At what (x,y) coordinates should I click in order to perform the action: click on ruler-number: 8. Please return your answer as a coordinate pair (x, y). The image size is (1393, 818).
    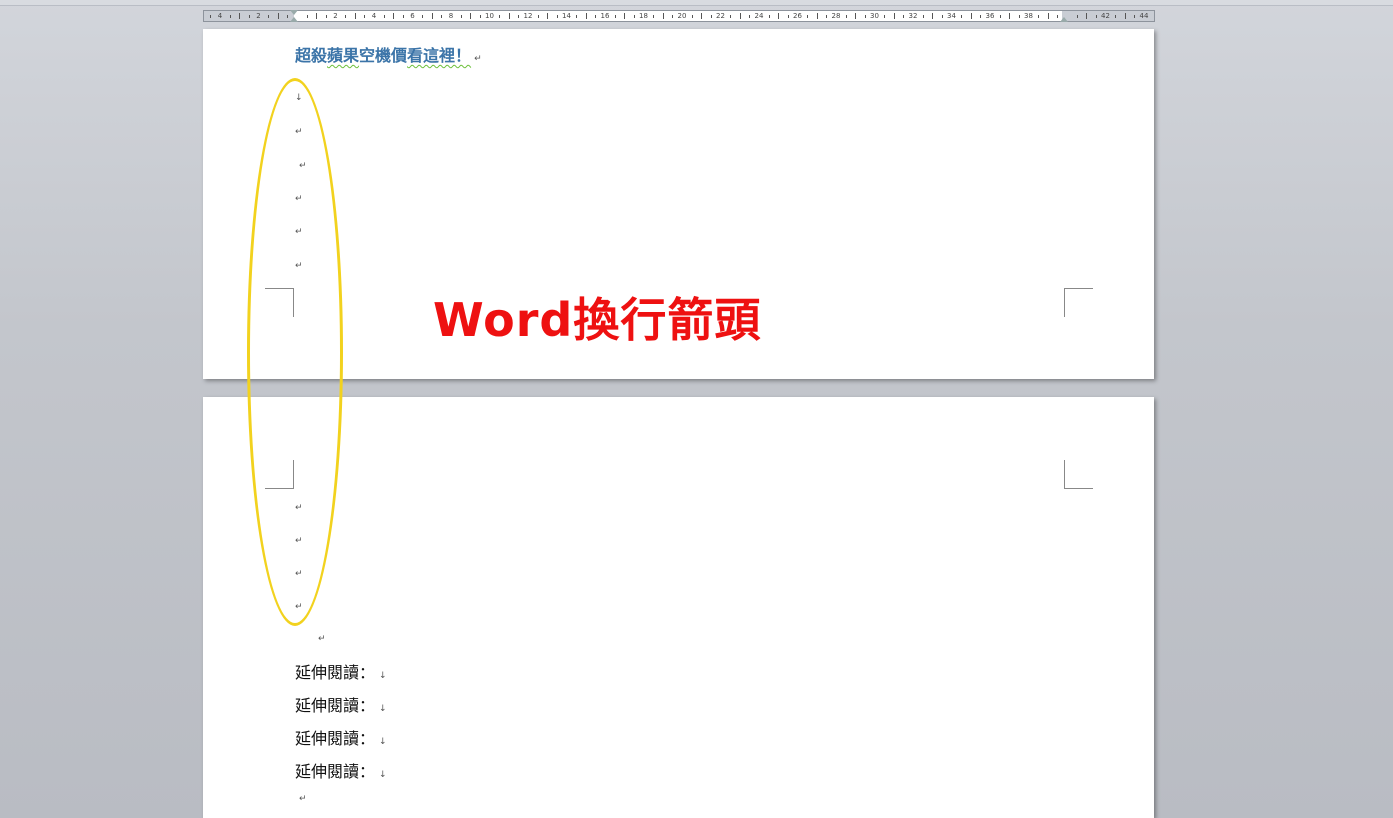
    Looking at the image, I should click on (451, 16).